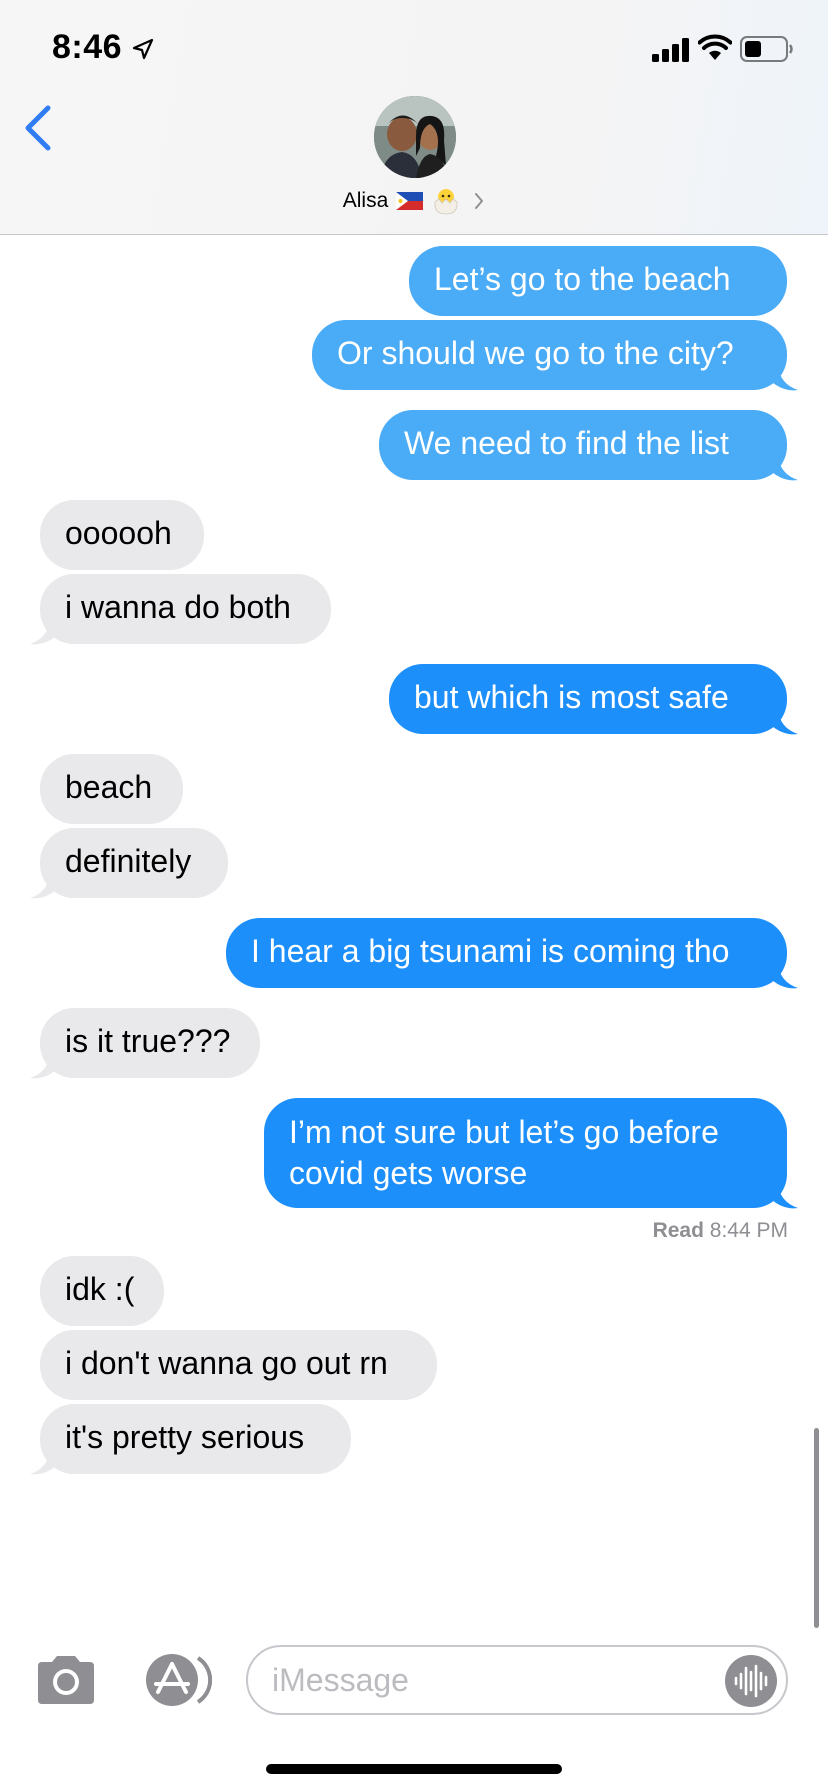 Image resolution: width=828 pixels, height=1792 pixels. What do you see at coordinates (766, 49) in the screenshot?
I see `battery-icon` at bounding box center [766, 49].